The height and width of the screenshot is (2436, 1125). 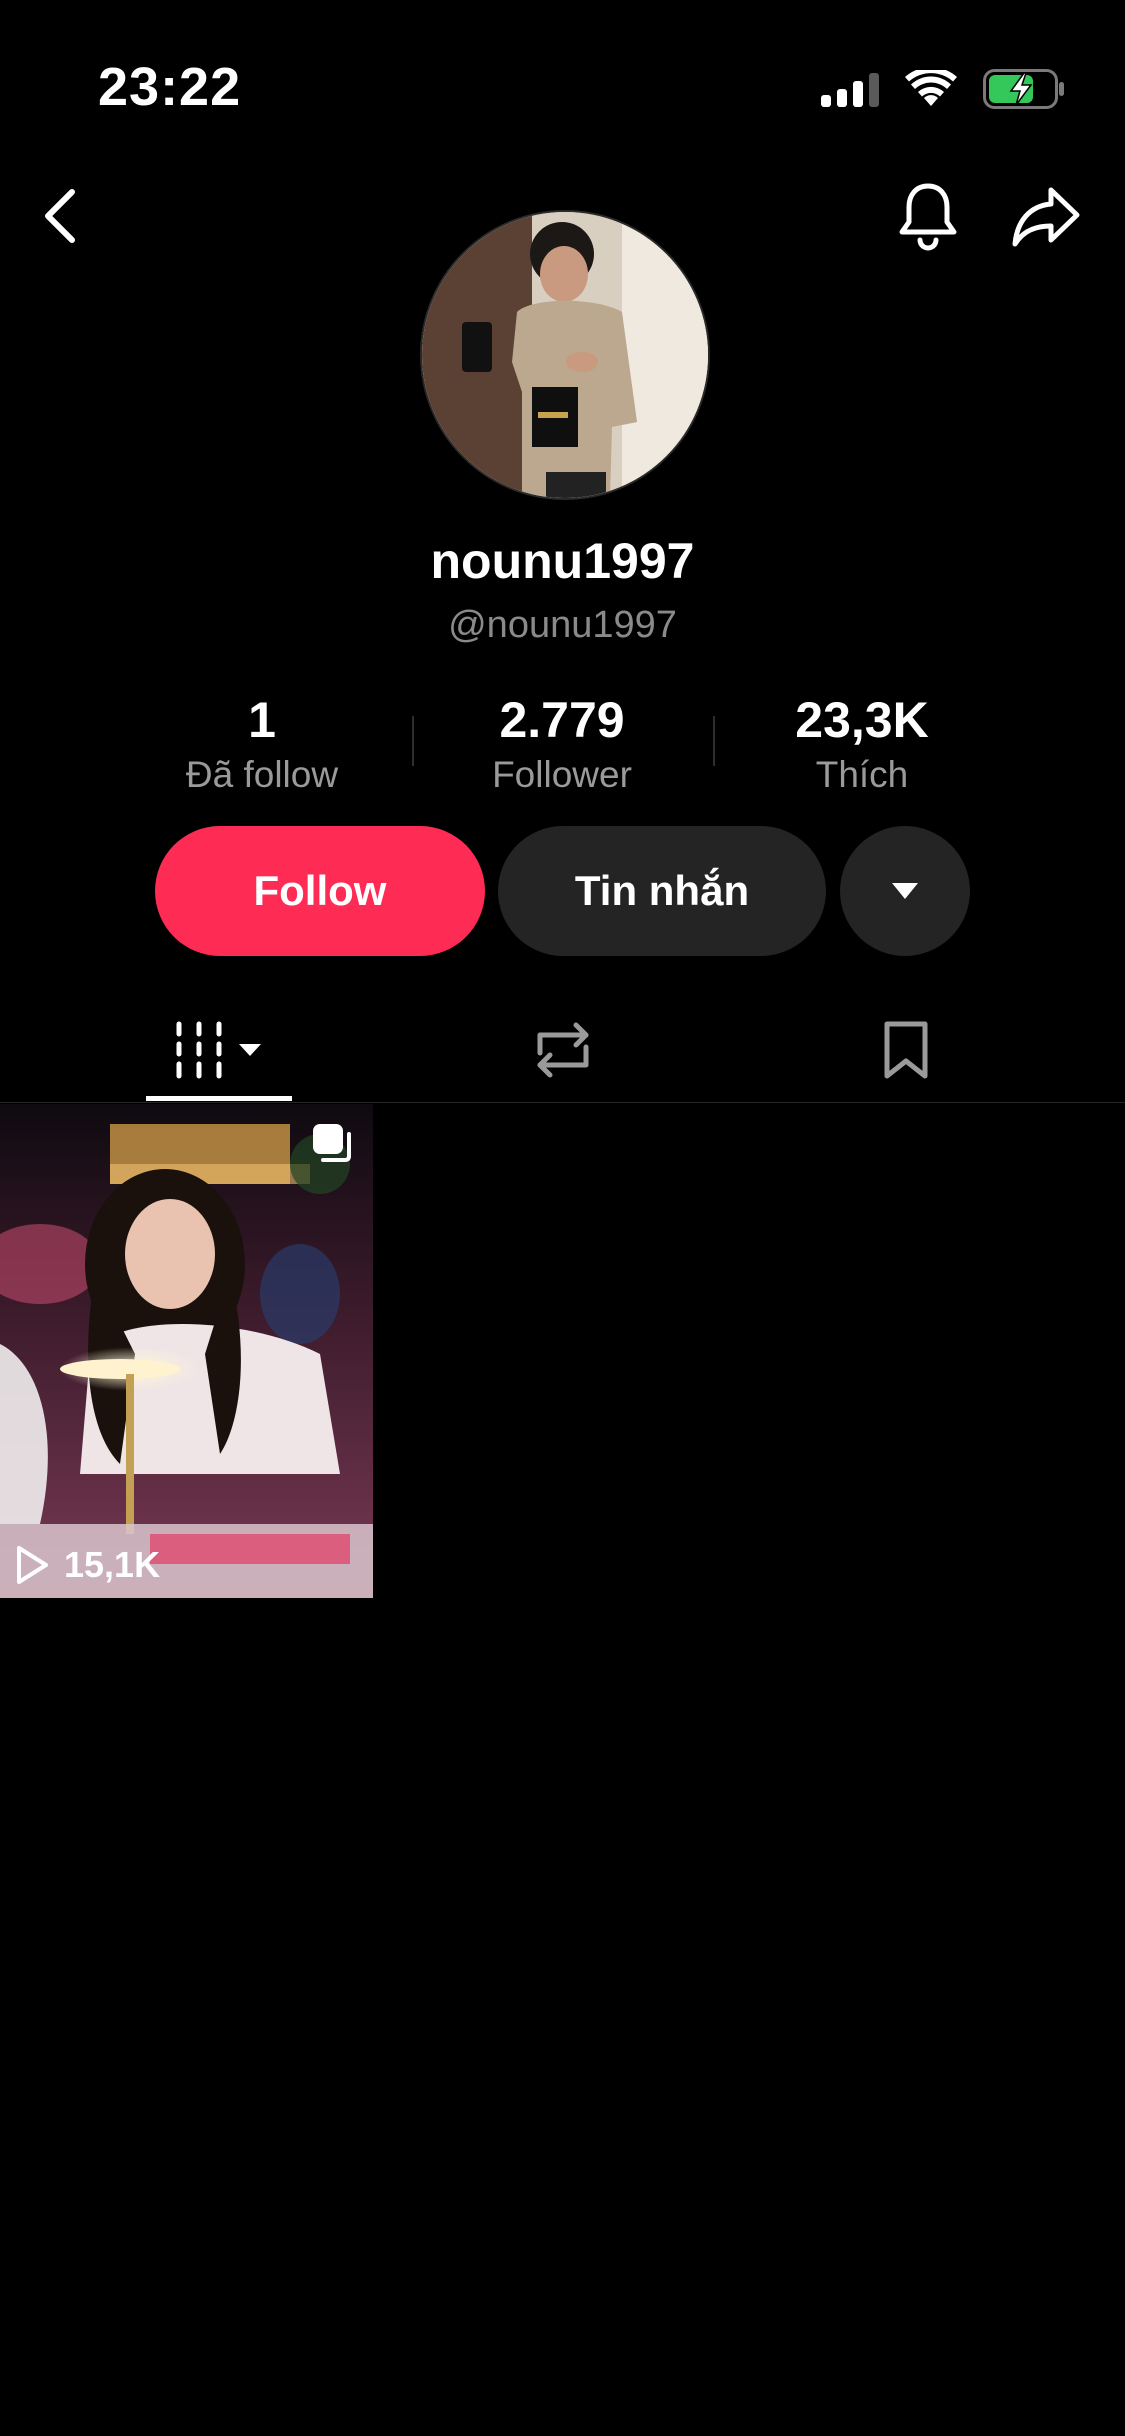 What do you see at coordinates (219, 1098) in the screenshot?
I see `active-tab-indicator` at bounding box center [219, 1098].